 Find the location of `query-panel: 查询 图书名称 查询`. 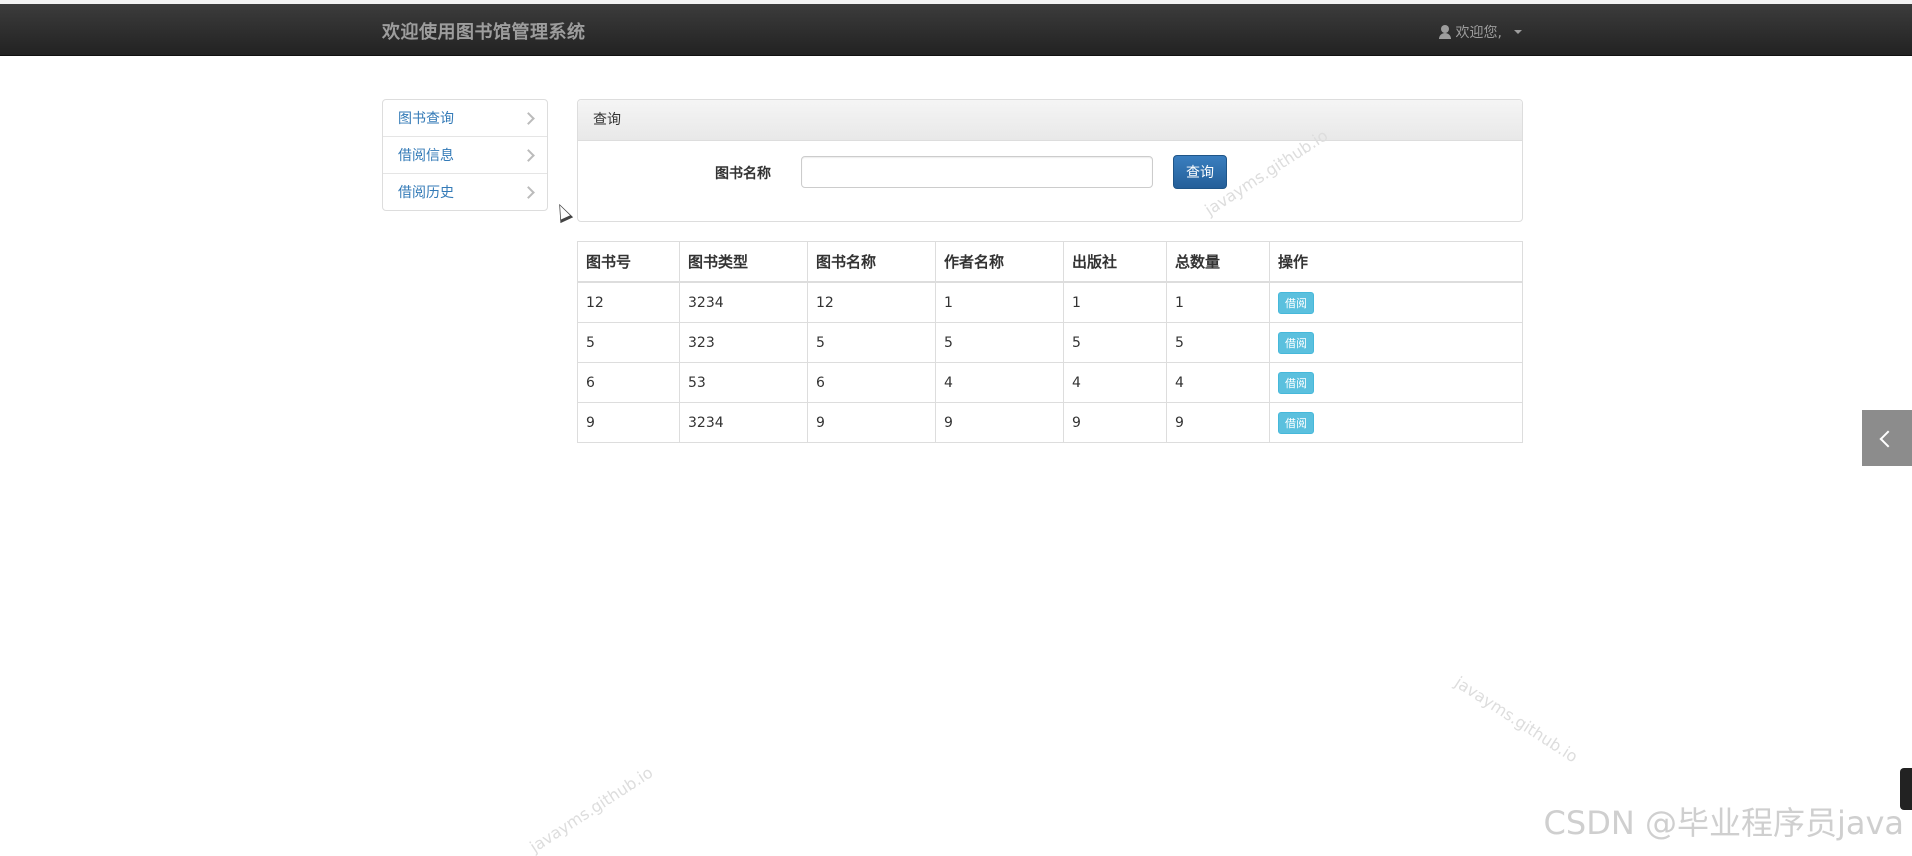

query-panel: 查询 图书名称 查询 is located at coordinates (1050, 160).